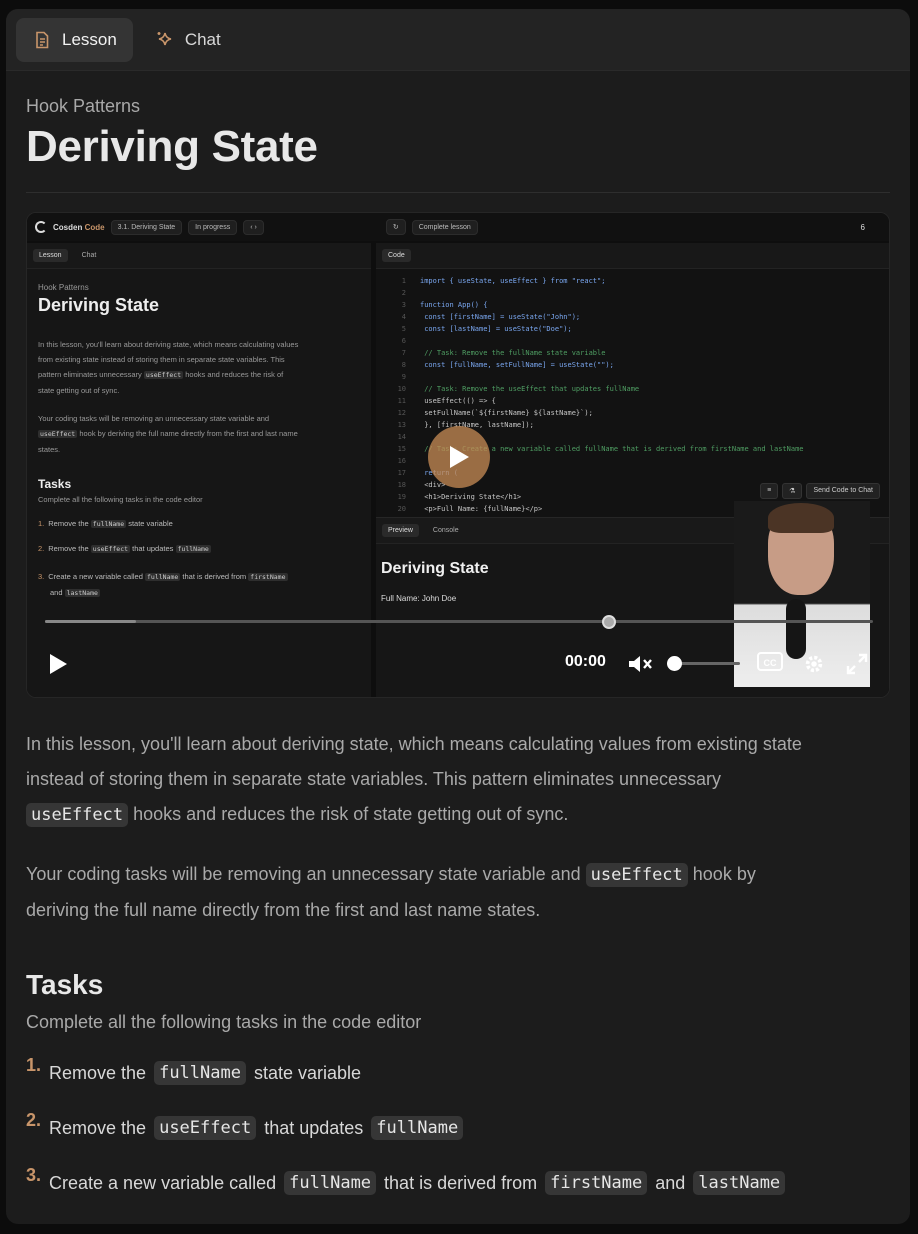 The width and height of the screenshot is (918, 1234). I want to click on code-line: 4 const [firstName] = useState("John");, so click(491, 317).